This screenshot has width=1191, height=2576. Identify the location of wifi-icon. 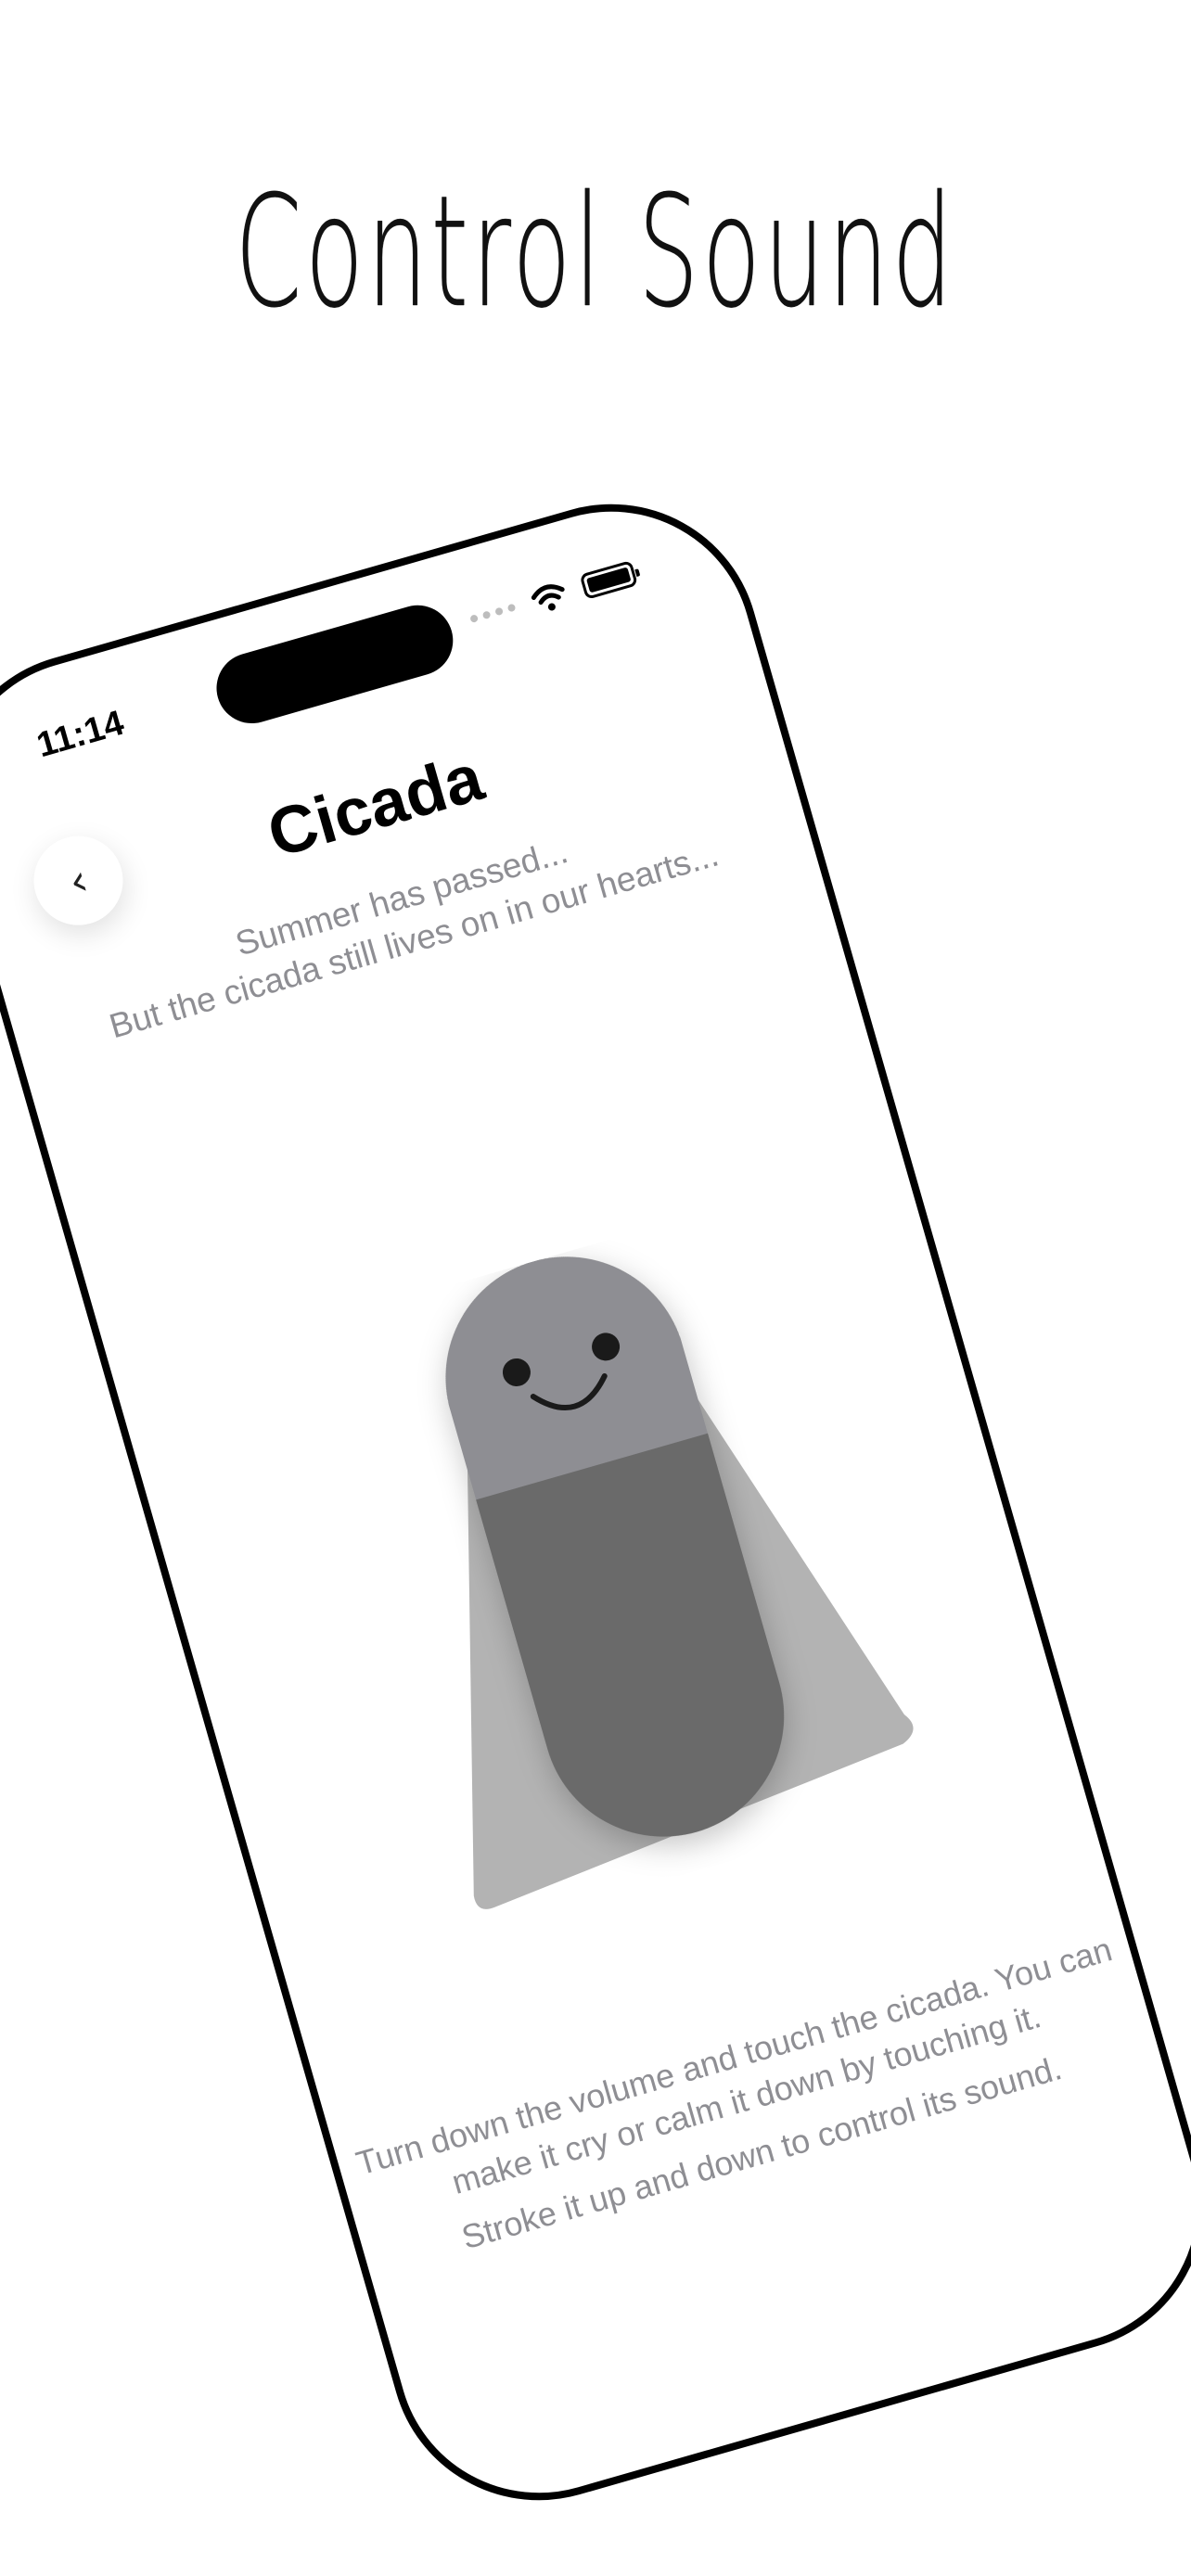
(548, 598).